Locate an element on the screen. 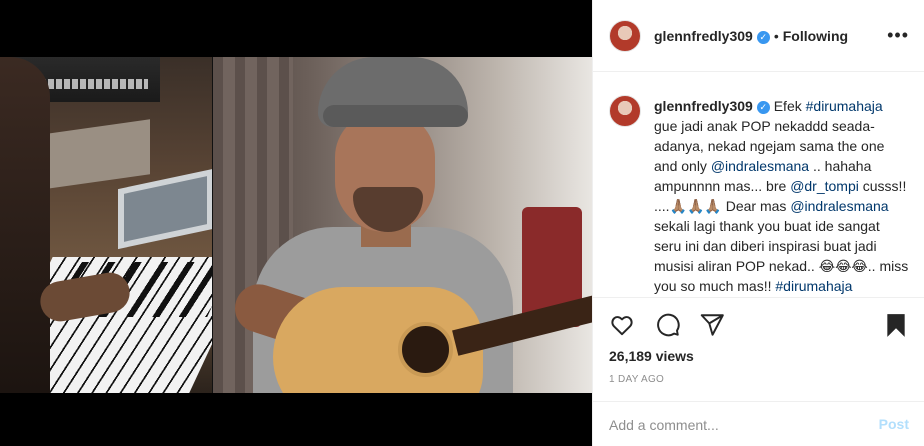 The image size is (924, 446). share-icon is located at coordinates (712, 325).